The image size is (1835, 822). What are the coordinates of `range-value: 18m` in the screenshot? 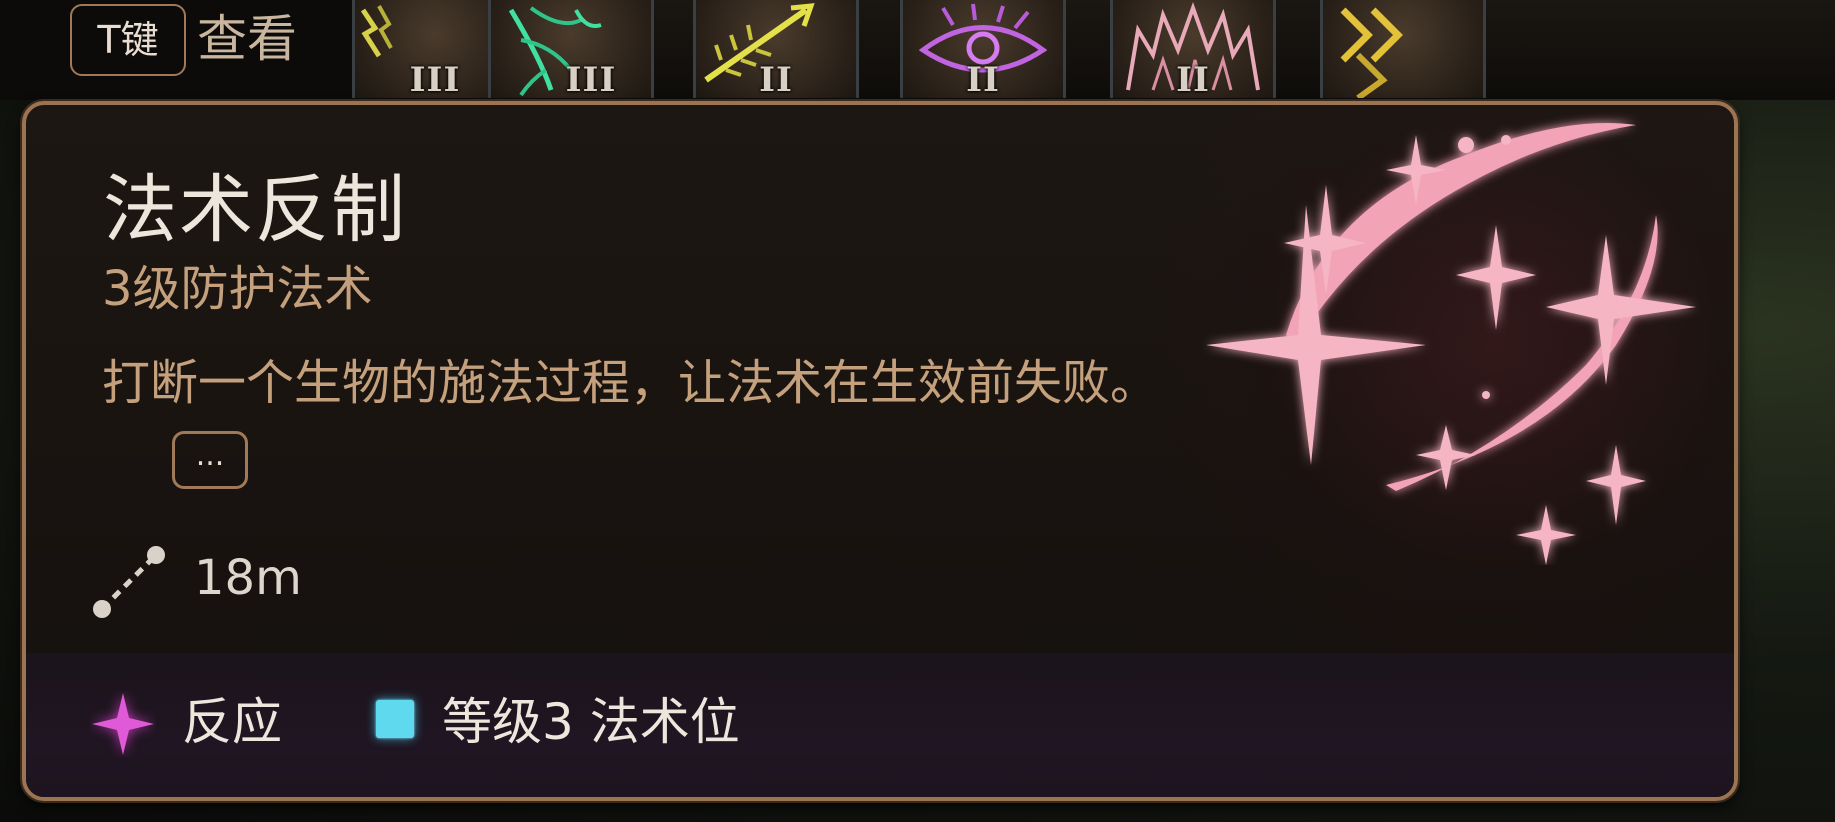 It's located at (248, 578).